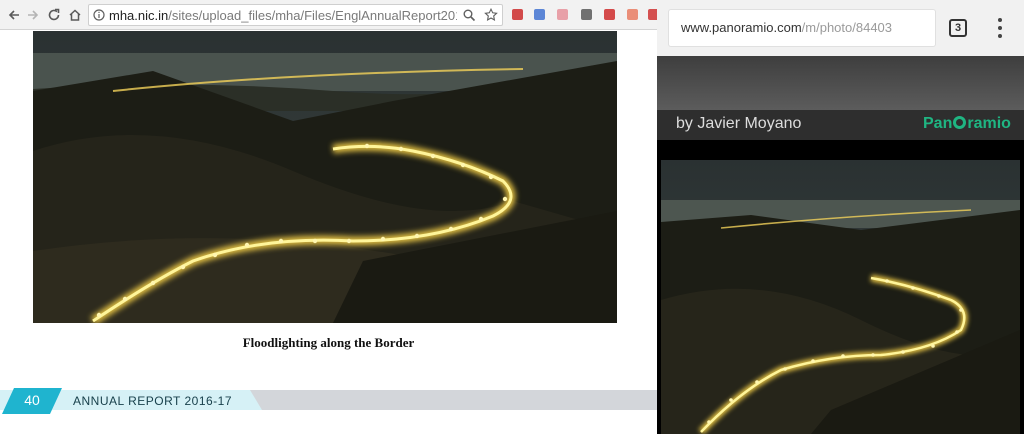 The width and height of the screenshot is (1024, 434). What do you see at coordinates (989, 123) in the screenshot?
I see `logo-text-end: ramio` at bounding box center [989, 123].